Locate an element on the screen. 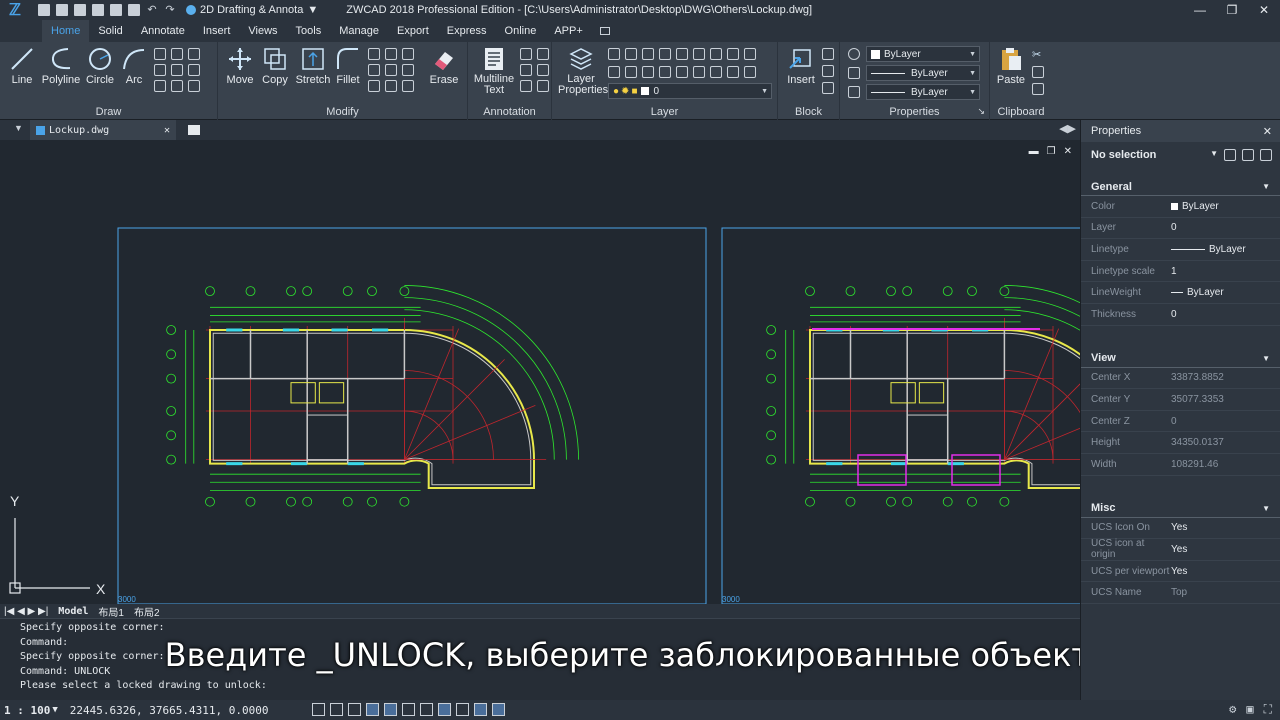 Image resolution: width=1280 pixels, height=720 pixels. prop-row-center-z: Center Z 0 is located at coordinates (1180, 422).